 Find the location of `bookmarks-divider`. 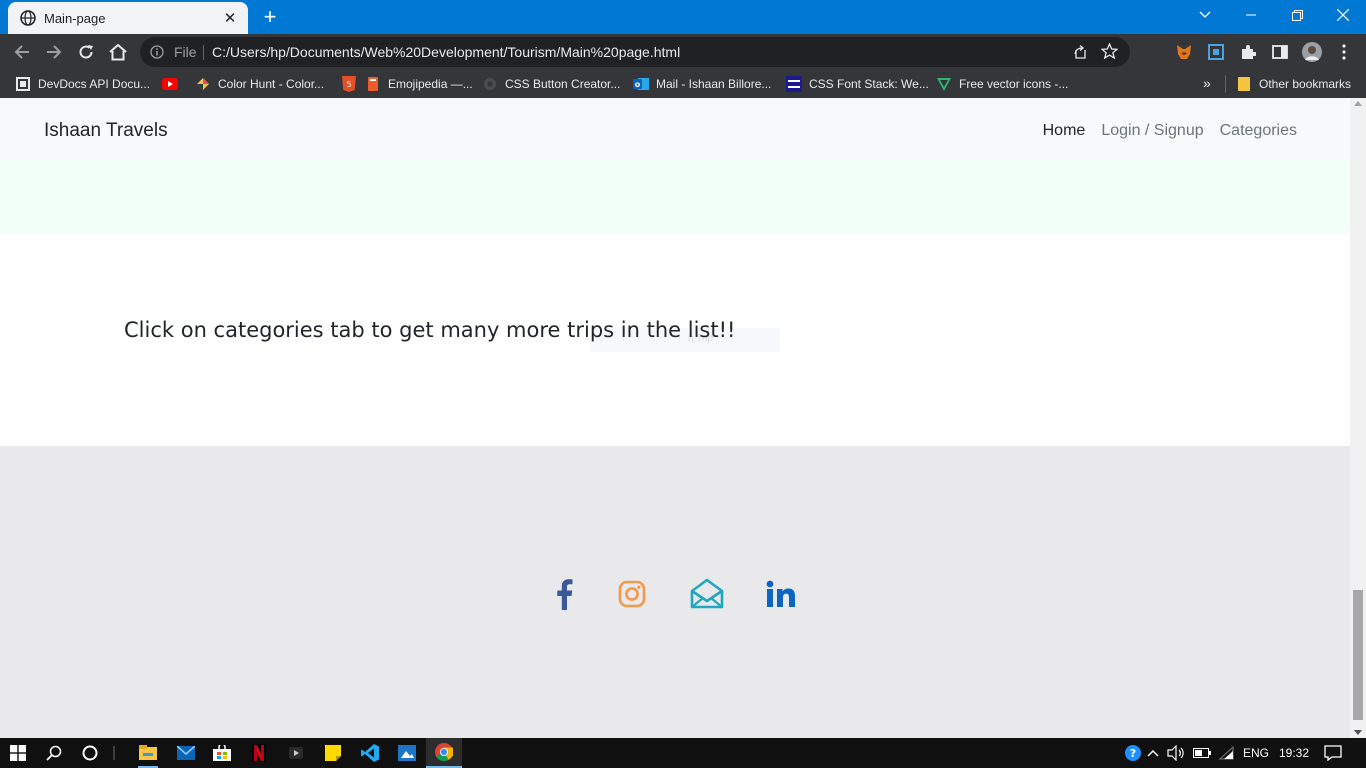

bookmarks-divider is located at coordinates (1225, 84).